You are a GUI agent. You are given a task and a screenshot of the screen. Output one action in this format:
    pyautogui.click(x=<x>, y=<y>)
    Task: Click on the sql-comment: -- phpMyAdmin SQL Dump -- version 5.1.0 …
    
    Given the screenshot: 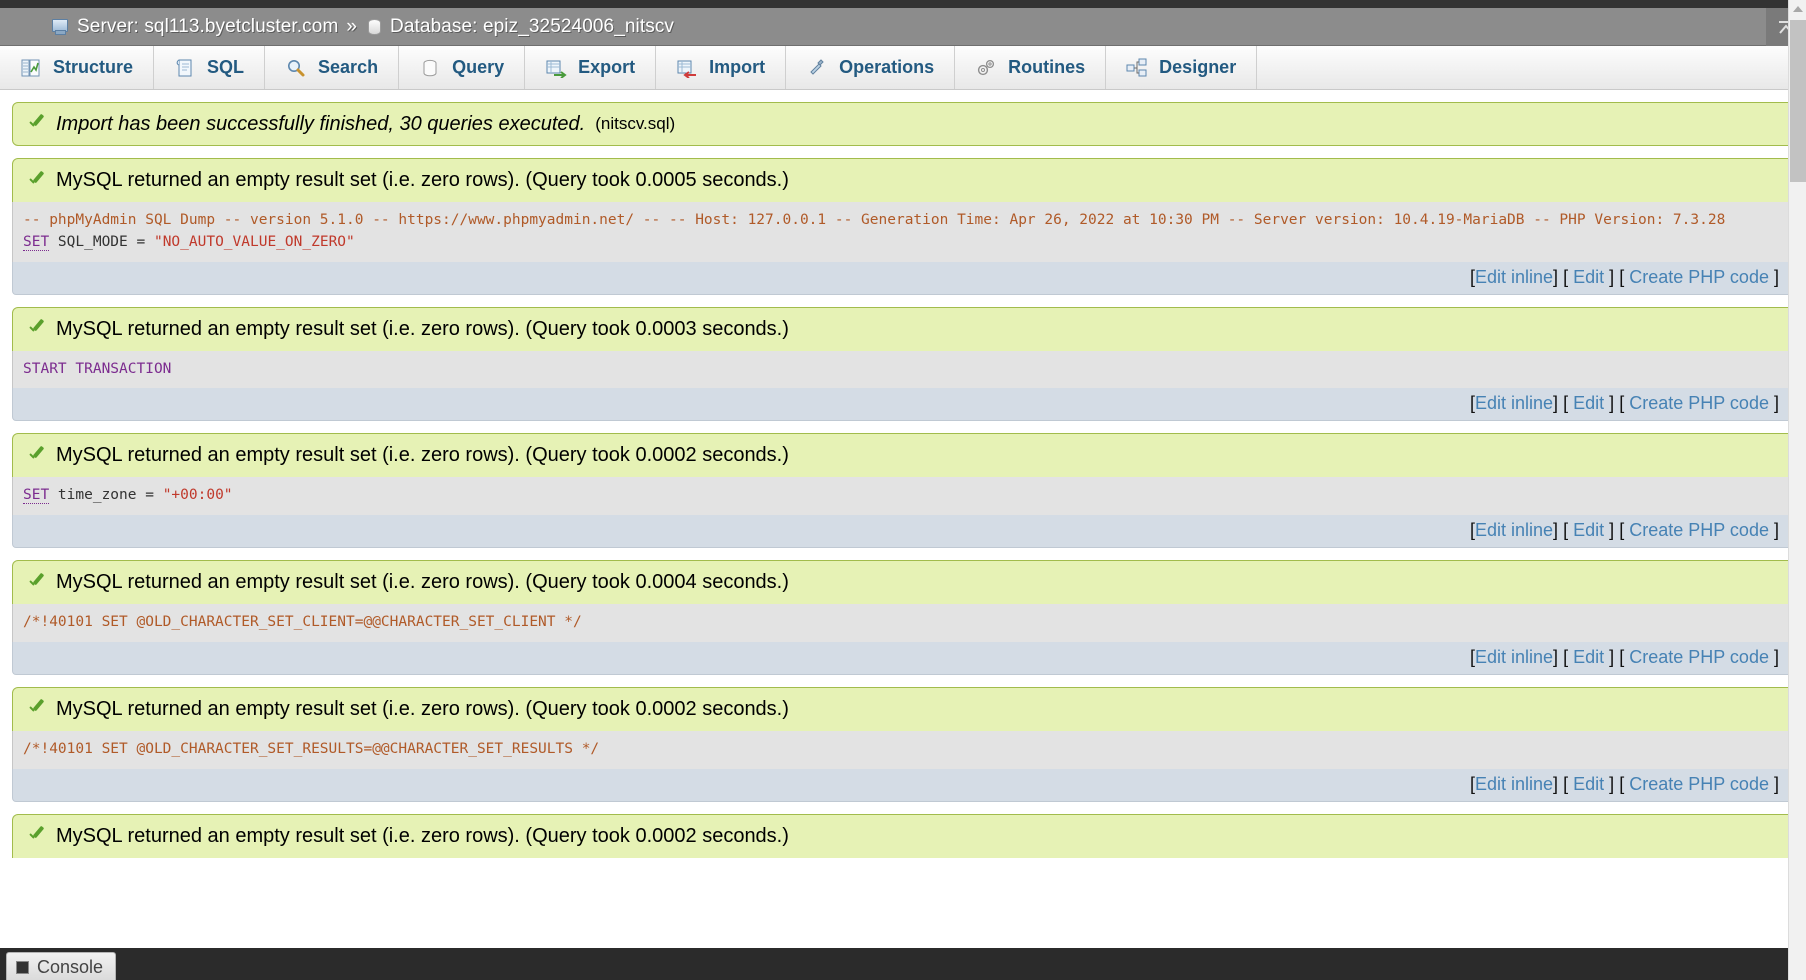 What is the action you would take?
    pyautogui.click(x=874, y=220)
    